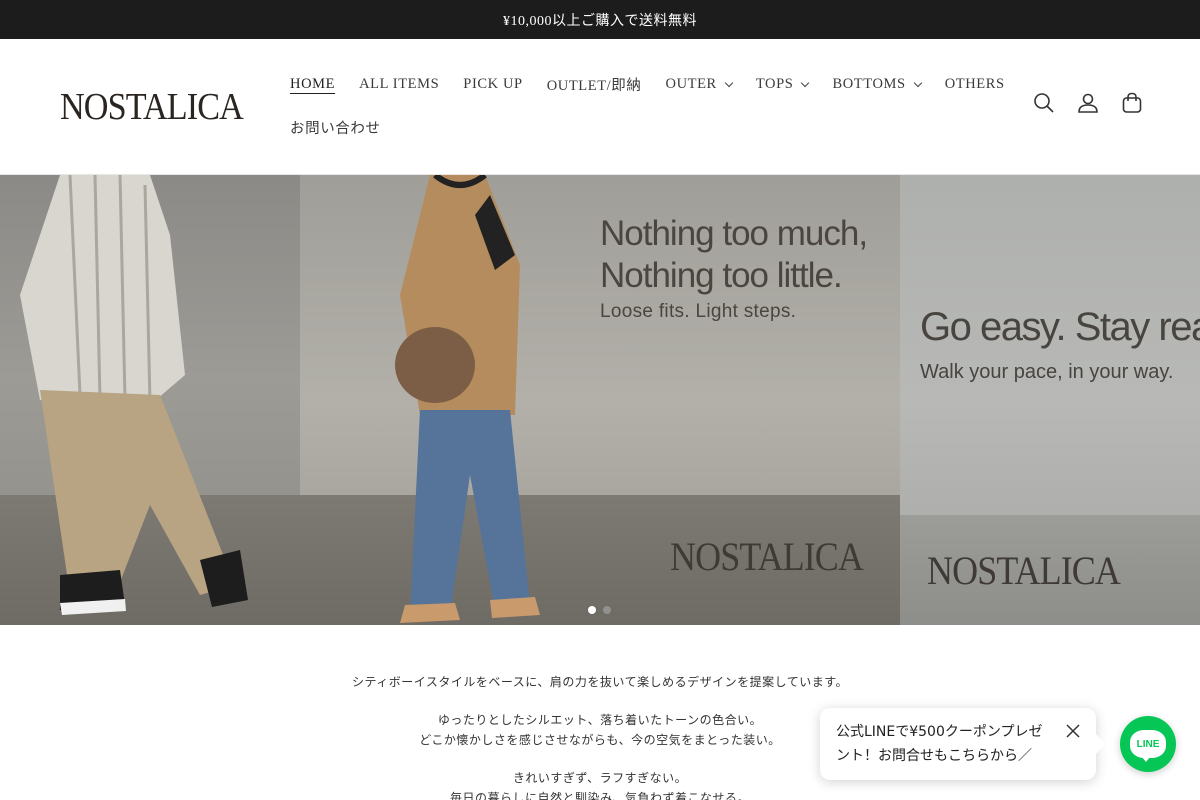 The image size is (1200, 800). I want to click on nav-item-label: BOTTOMS, so click(869, 83).